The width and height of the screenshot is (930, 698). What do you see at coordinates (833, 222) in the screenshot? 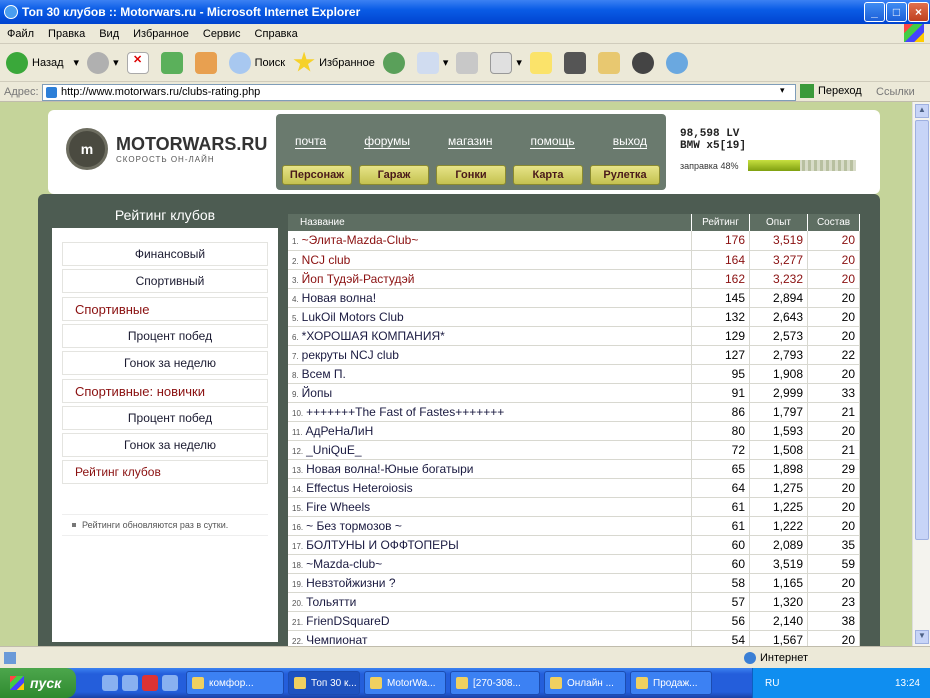
I see `col-size: Состав` at bounding box center [833, 222].